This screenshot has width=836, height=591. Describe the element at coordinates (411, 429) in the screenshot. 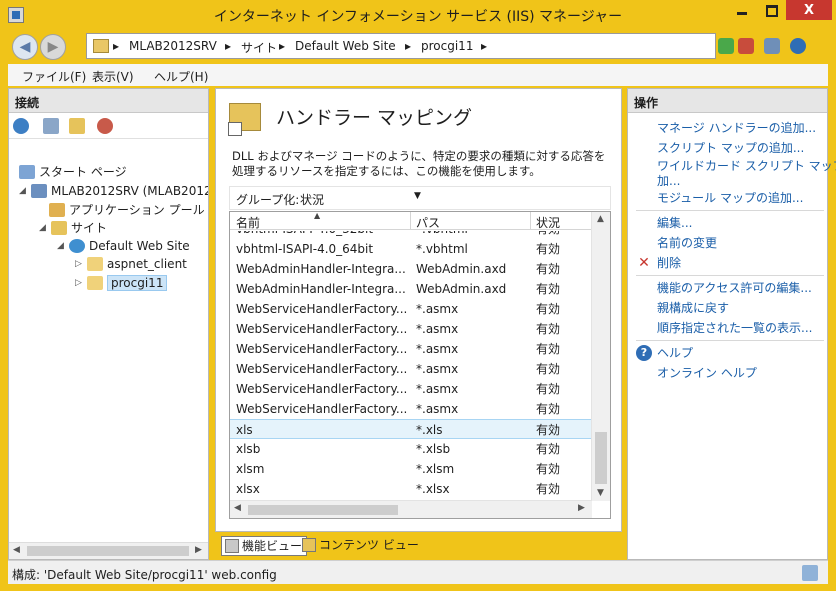

I see `table-row: xls *.xls 有効` at that location.